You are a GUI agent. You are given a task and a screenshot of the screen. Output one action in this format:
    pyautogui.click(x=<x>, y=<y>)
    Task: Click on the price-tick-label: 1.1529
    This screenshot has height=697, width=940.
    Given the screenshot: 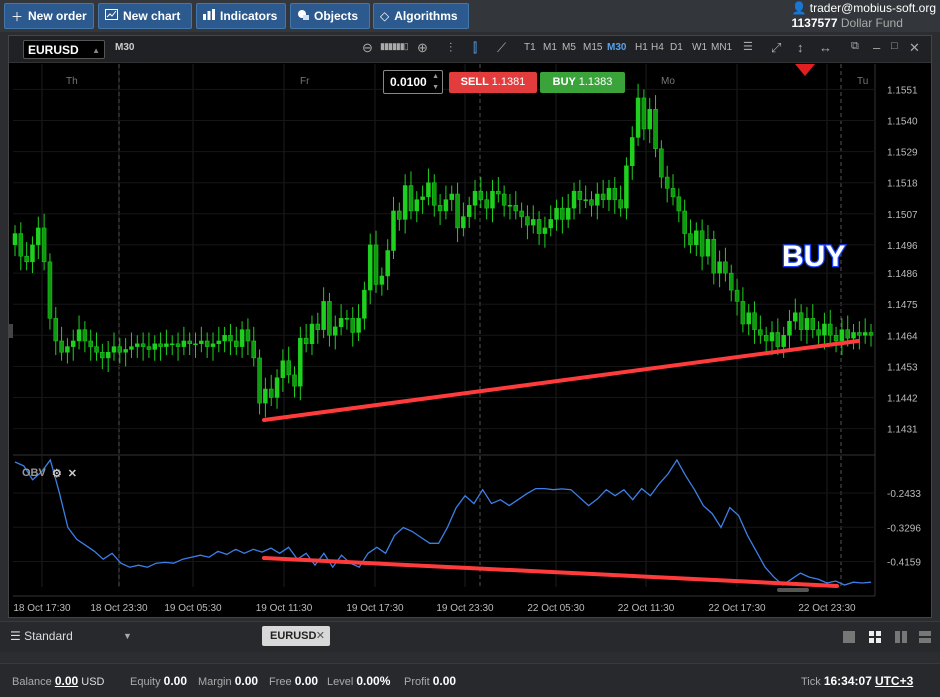 What is the action you would take?
    pyautogui.click(x=902, y=153)
    